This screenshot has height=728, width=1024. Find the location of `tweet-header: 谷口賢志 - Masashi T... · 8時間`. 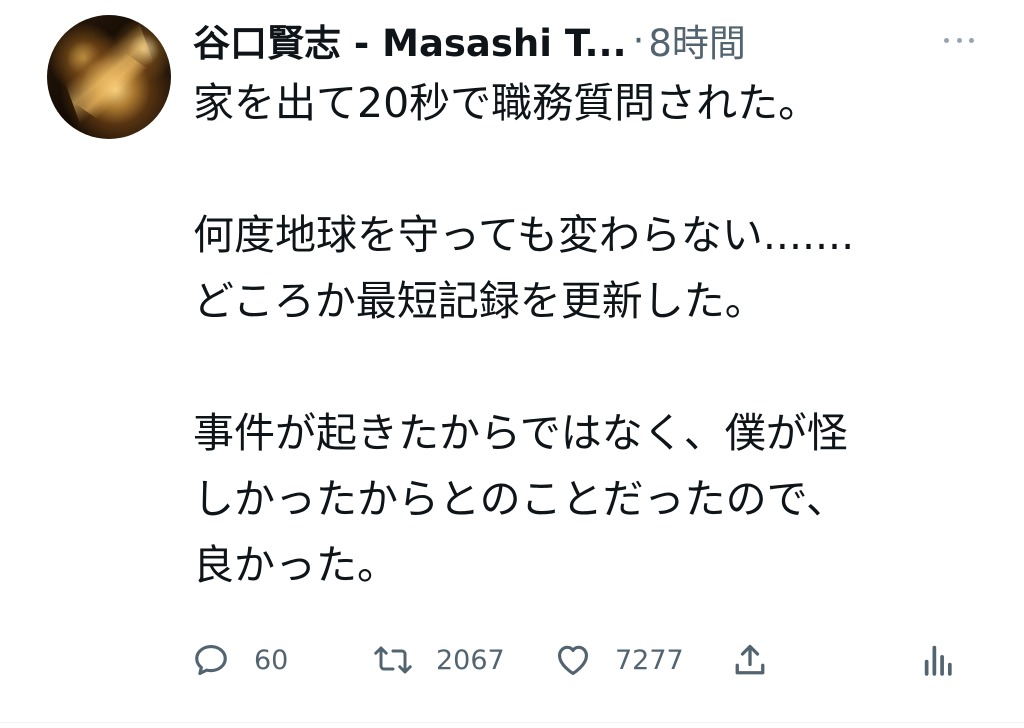

tweet-header: 谷口賢志 - Masashi T... · 8時間 is located at coordinates (469, 40).